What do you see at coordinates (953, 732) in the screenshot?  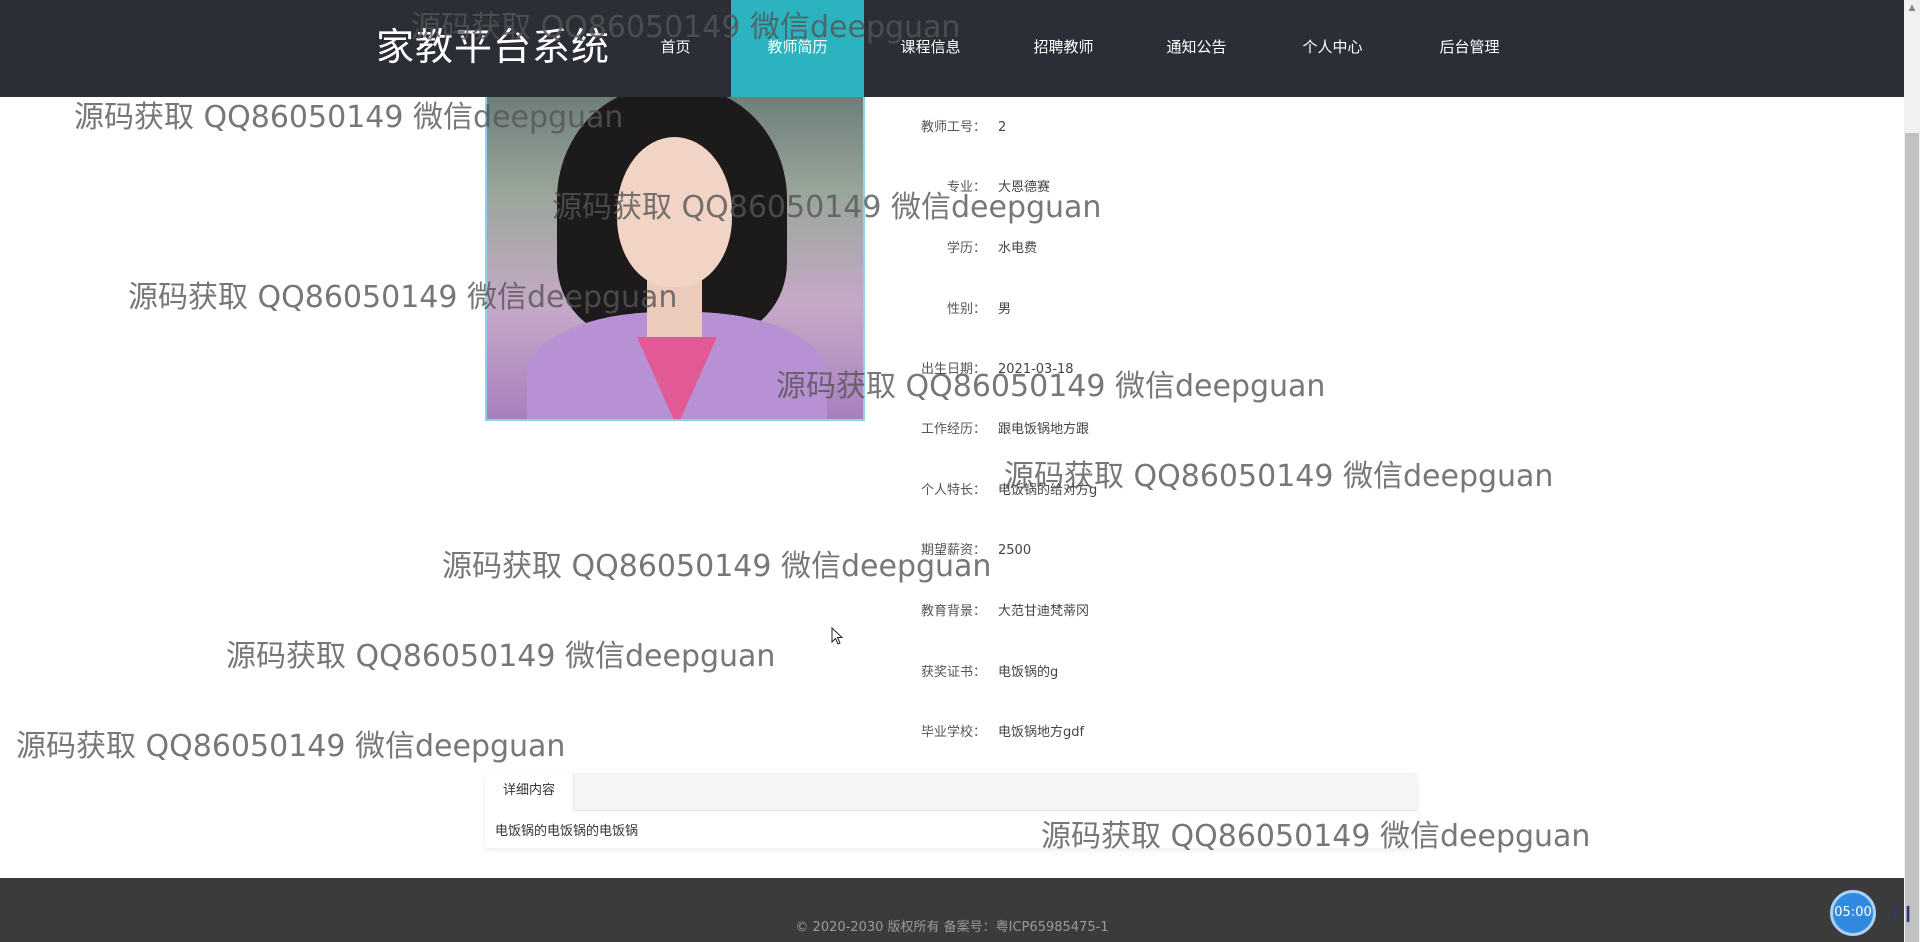 I see `field-label: 毕业学校：` at bounding box center [953, 732].